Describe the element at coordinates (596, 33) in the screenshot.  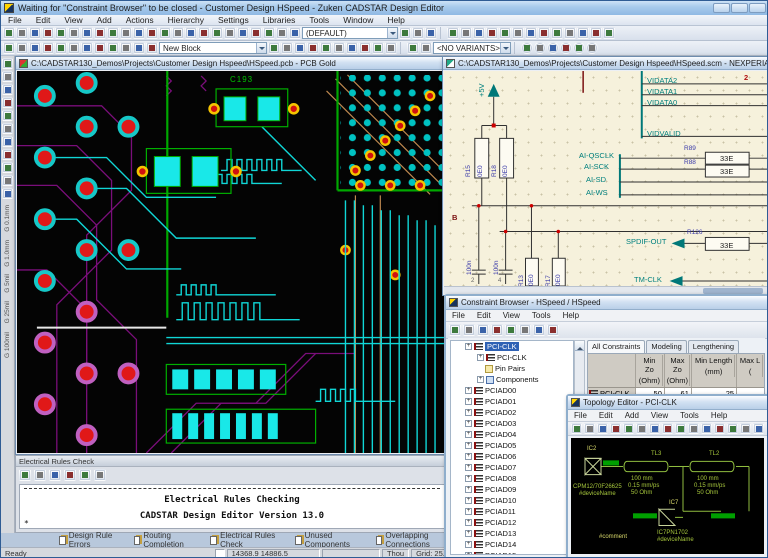
I see `zoom-previous-icon` at that location.